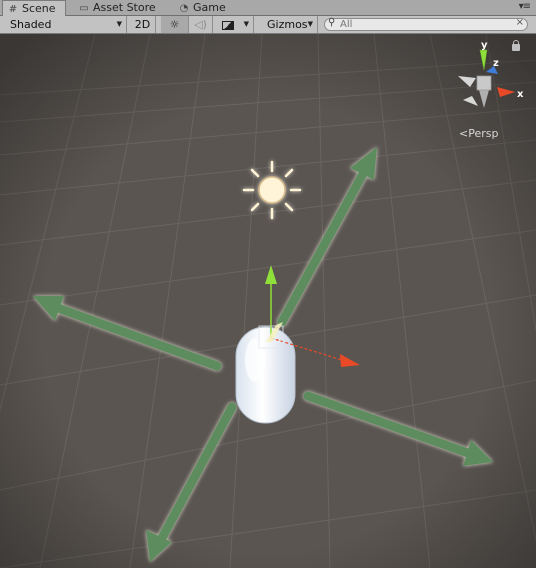 The image size is (536, 568). I want to click on sun-icon: ☼, so click(174, 24).